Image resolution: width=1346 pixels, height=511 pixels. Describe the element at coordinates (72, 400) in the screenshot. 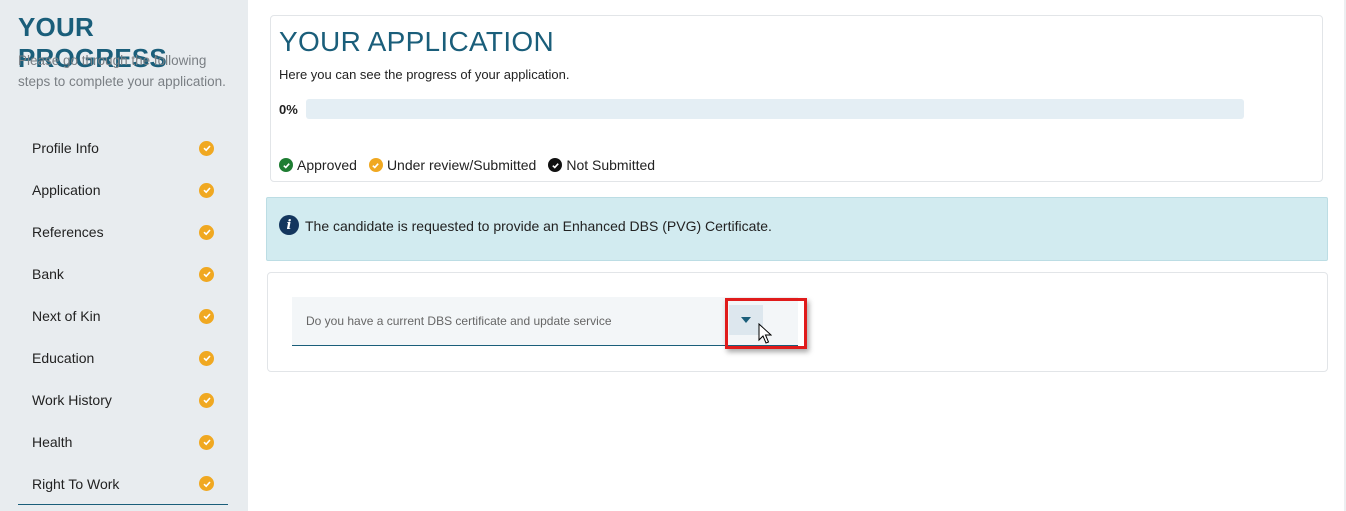

I see `sidebar-item-label: Work History` at that location.